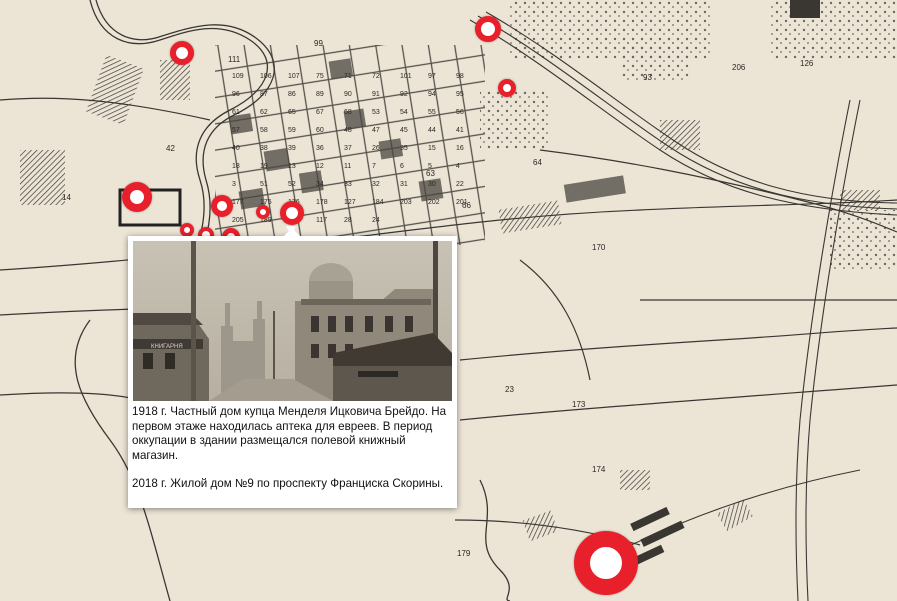 The height and width of the screenshot is (601, 897). Describe the element at coordinates (404, 184) in the screenshot. I see `block-label: 31` at that location.